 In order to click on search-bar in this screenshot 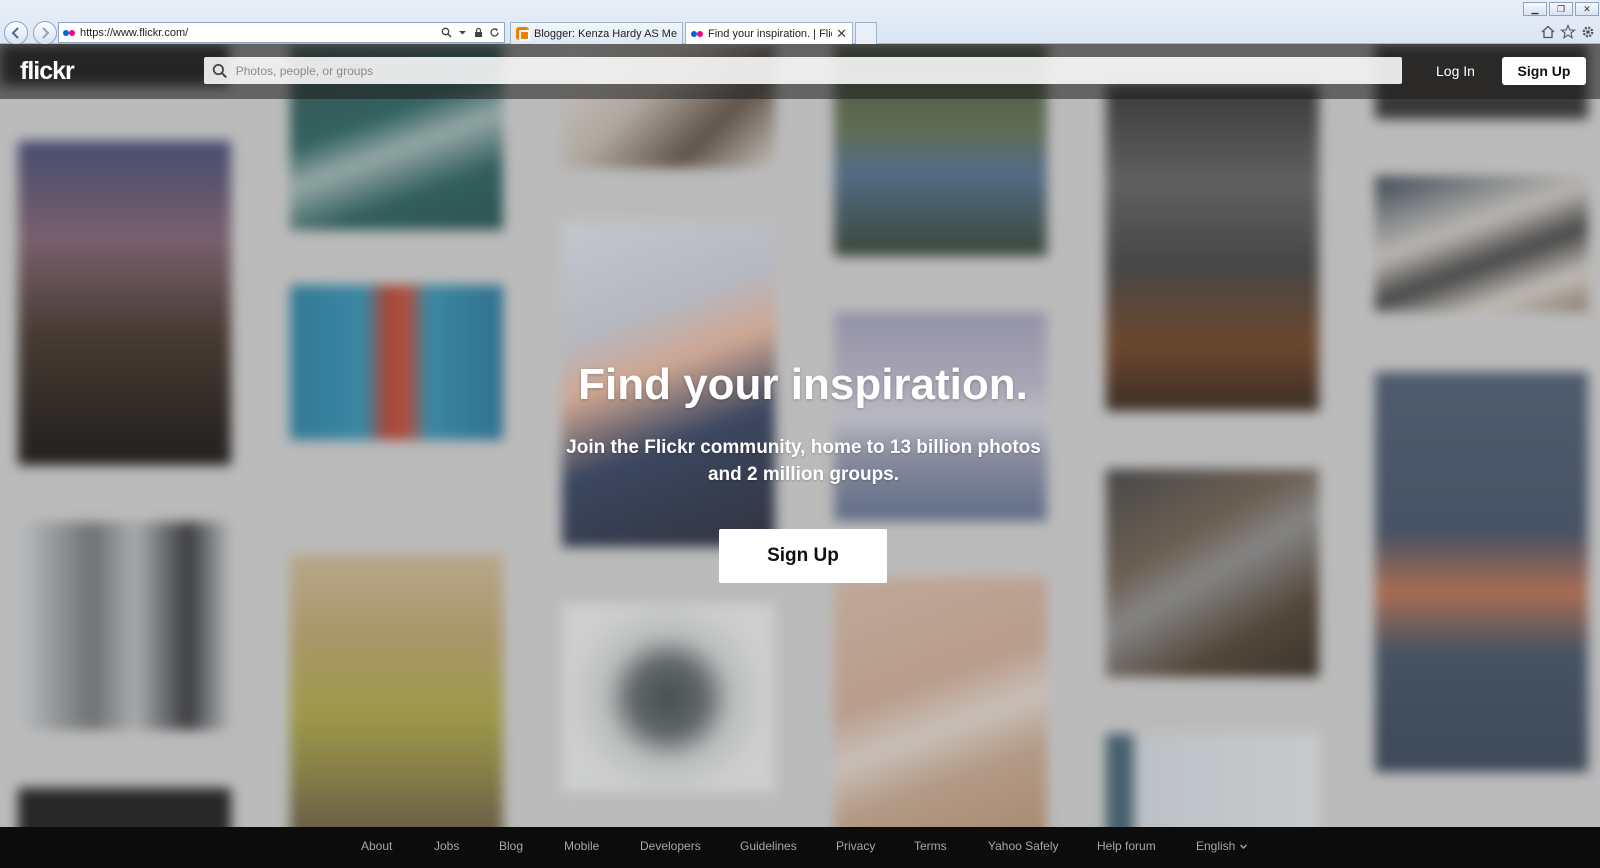, I will do `click(803, 70)`.